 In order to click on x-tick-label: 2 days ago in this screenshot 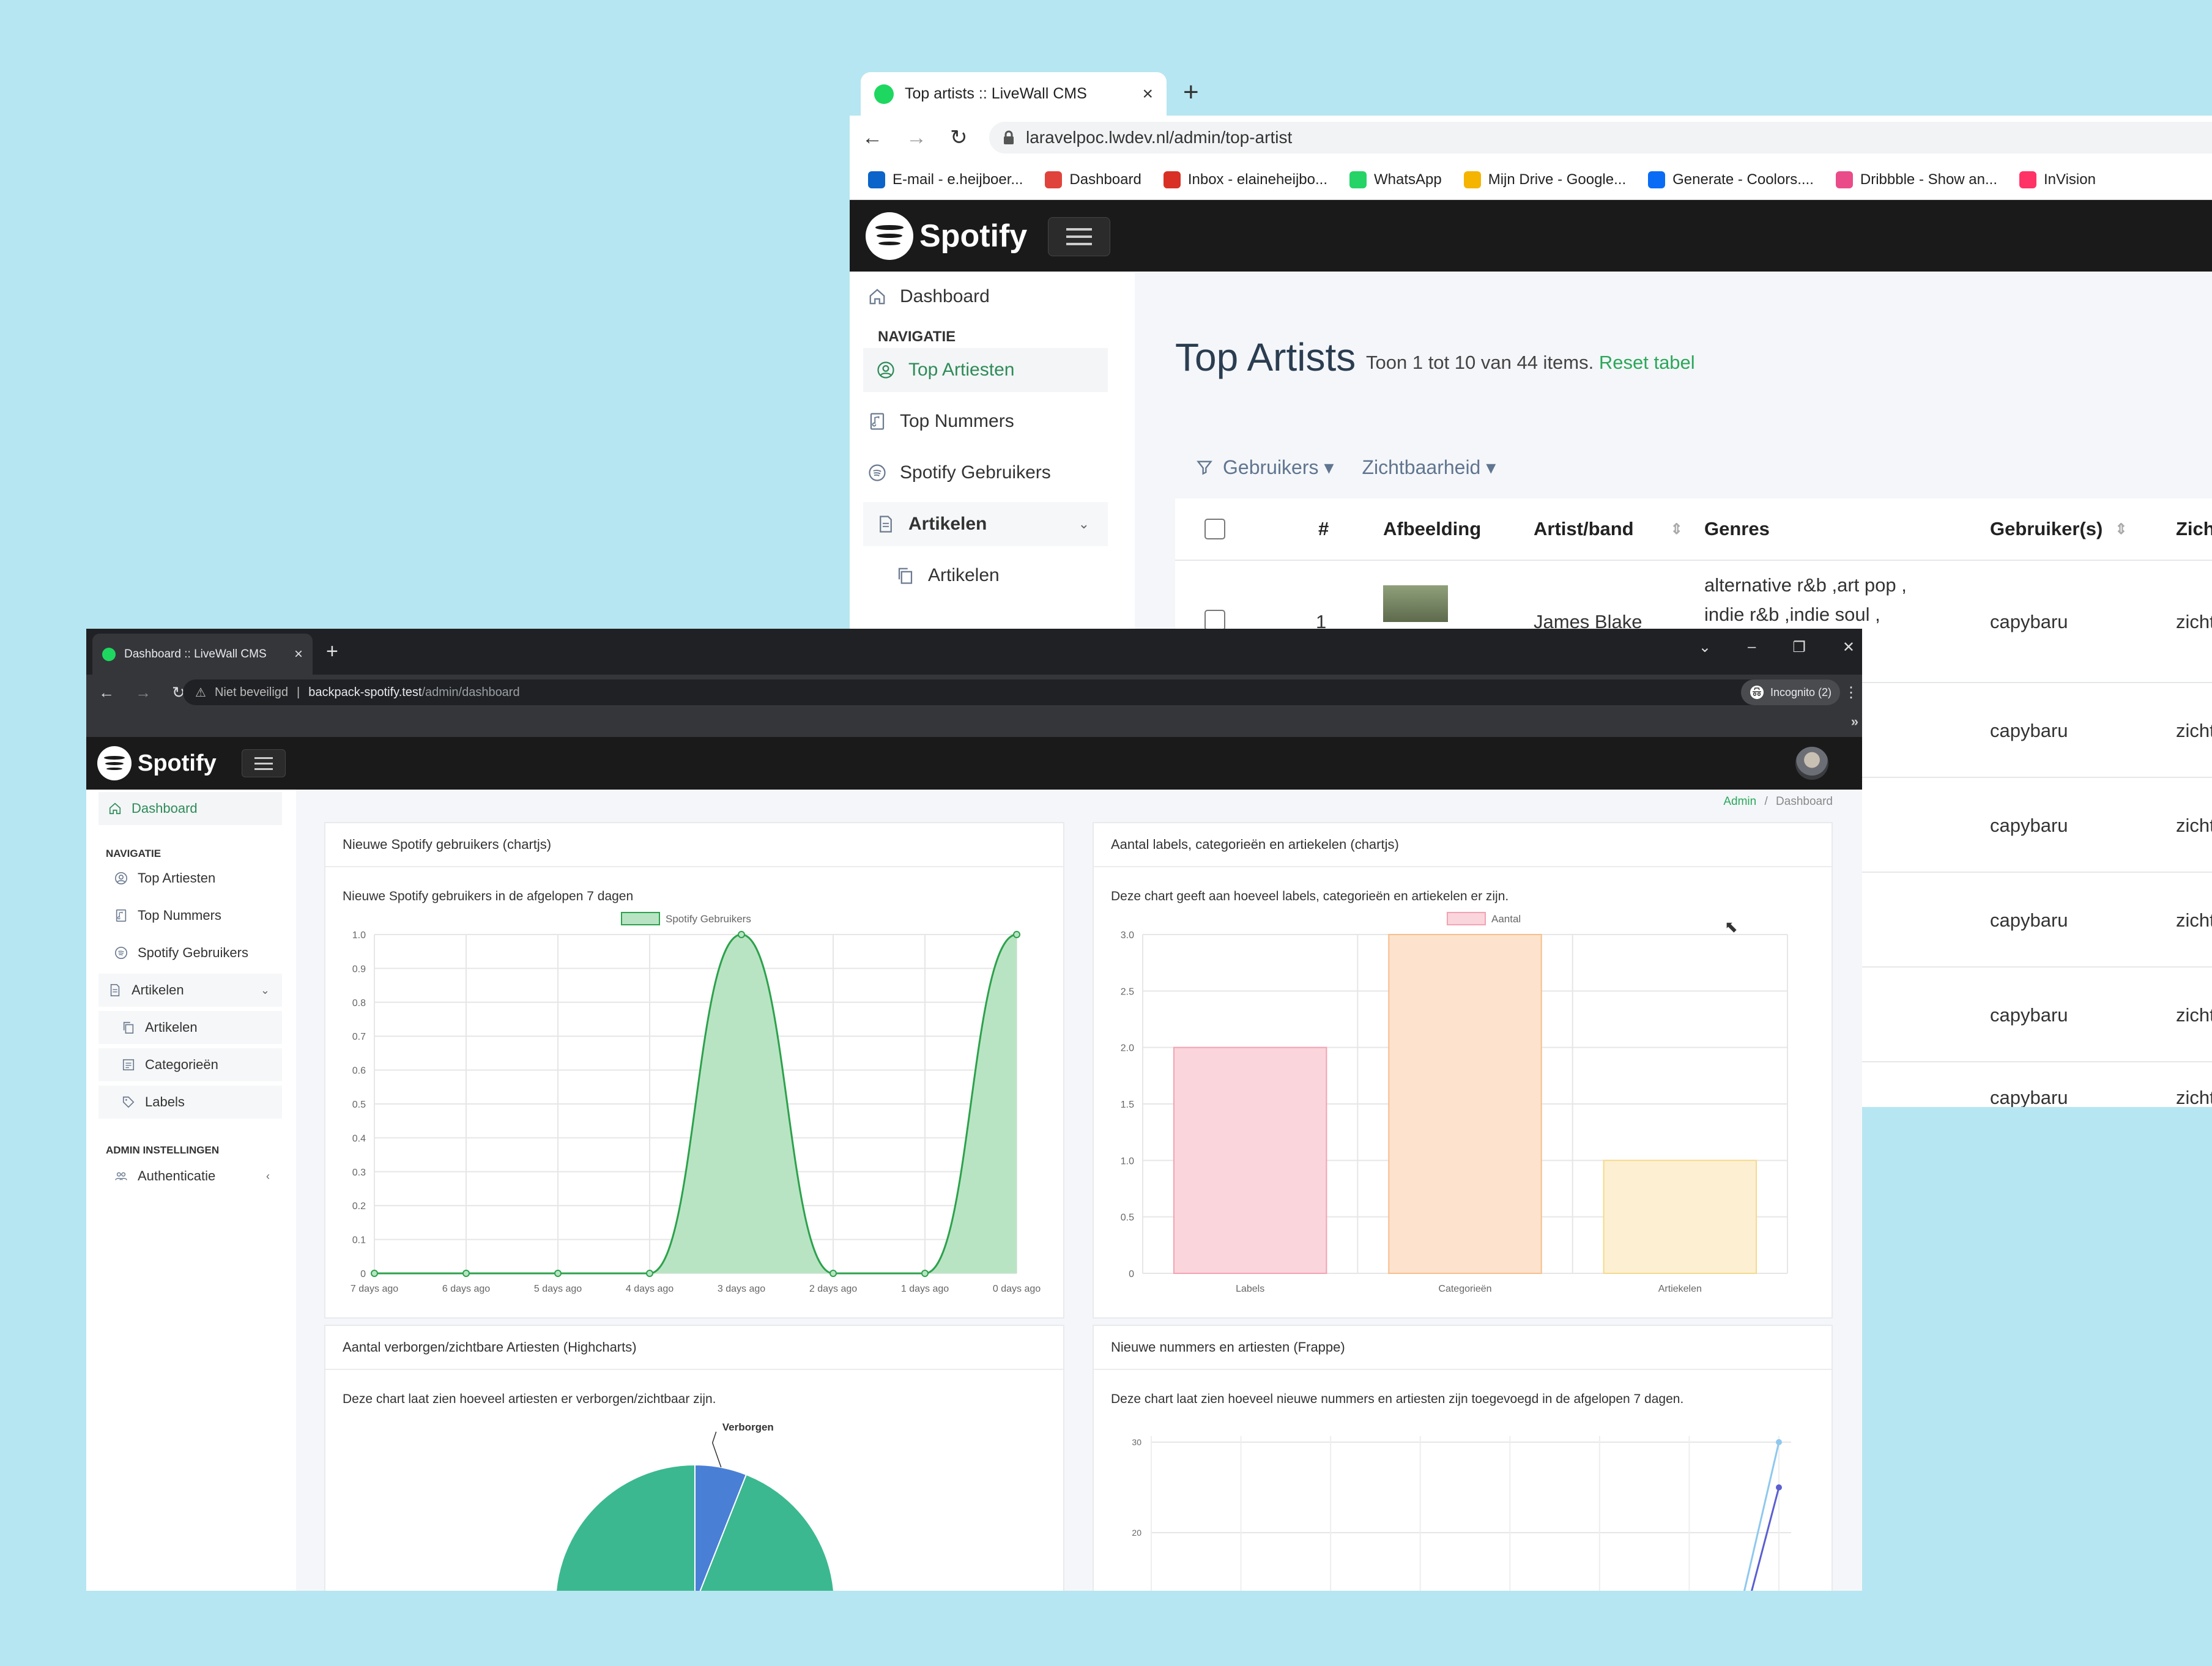, I will do `click(833, 1289)`.